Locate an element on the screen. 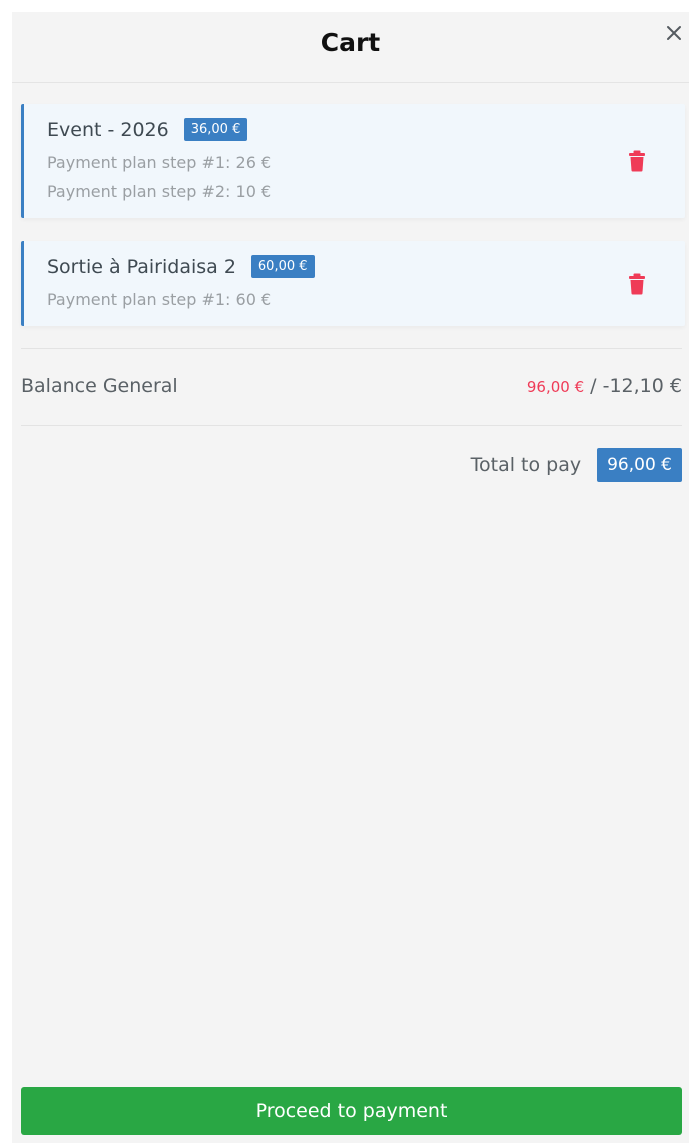 The image size is (689, 1143). total-amount-badge: 96,00 € is located at coordinates (639, 465).